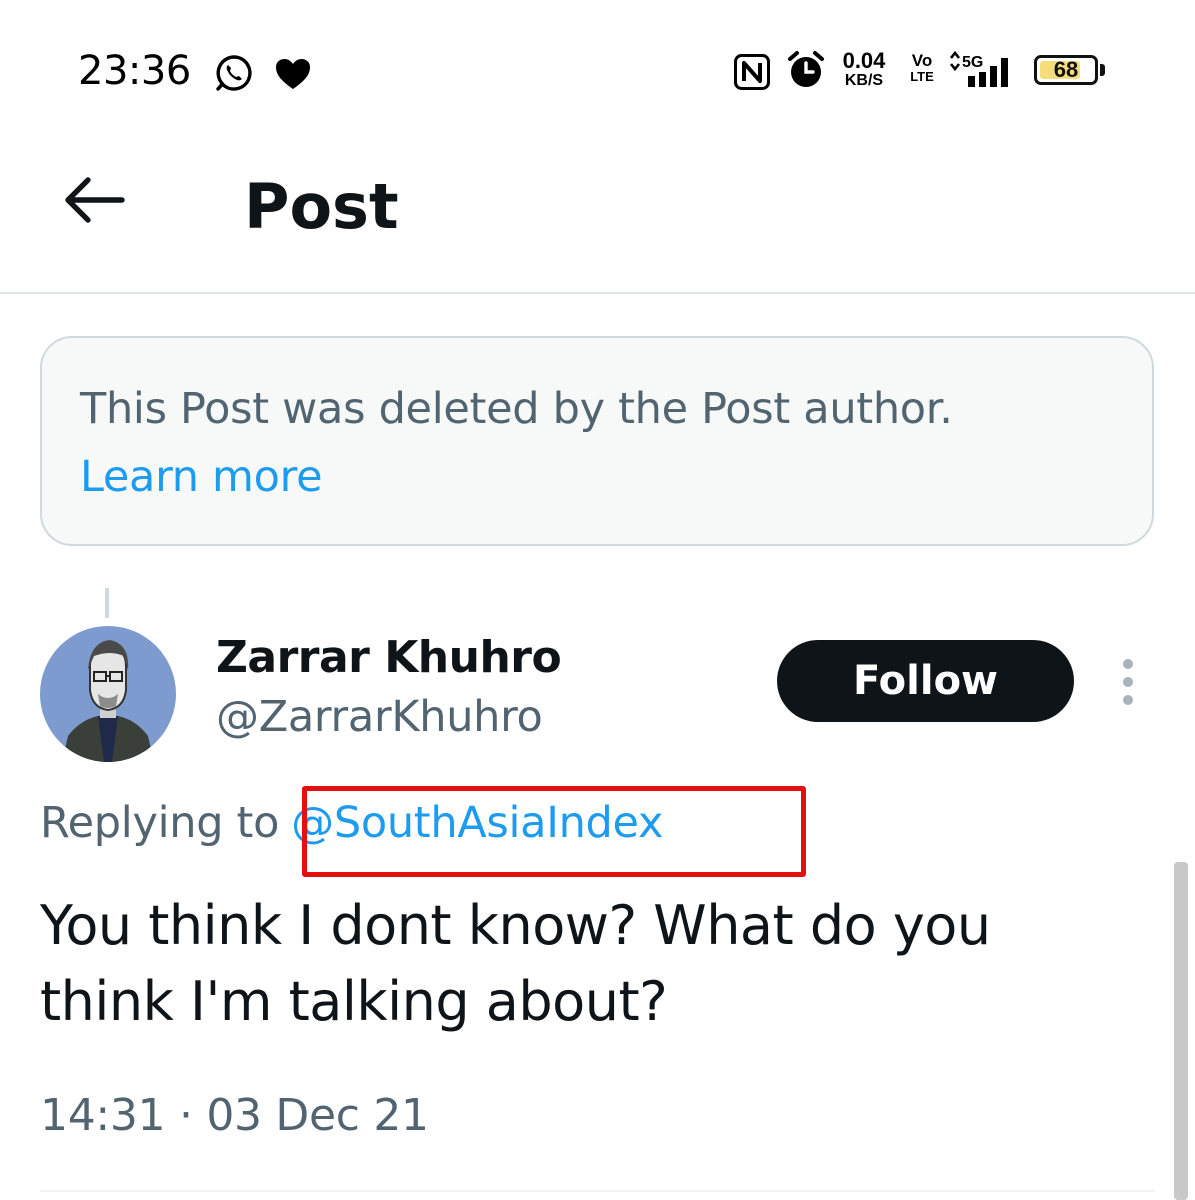 Image resolution: width=1195 pixels, height=1200 pixels. Describe the element at coordinates (234, 1115) in the screenshot. I see `post-timestamp: 14:31 · 03 Dec 21` at that location.